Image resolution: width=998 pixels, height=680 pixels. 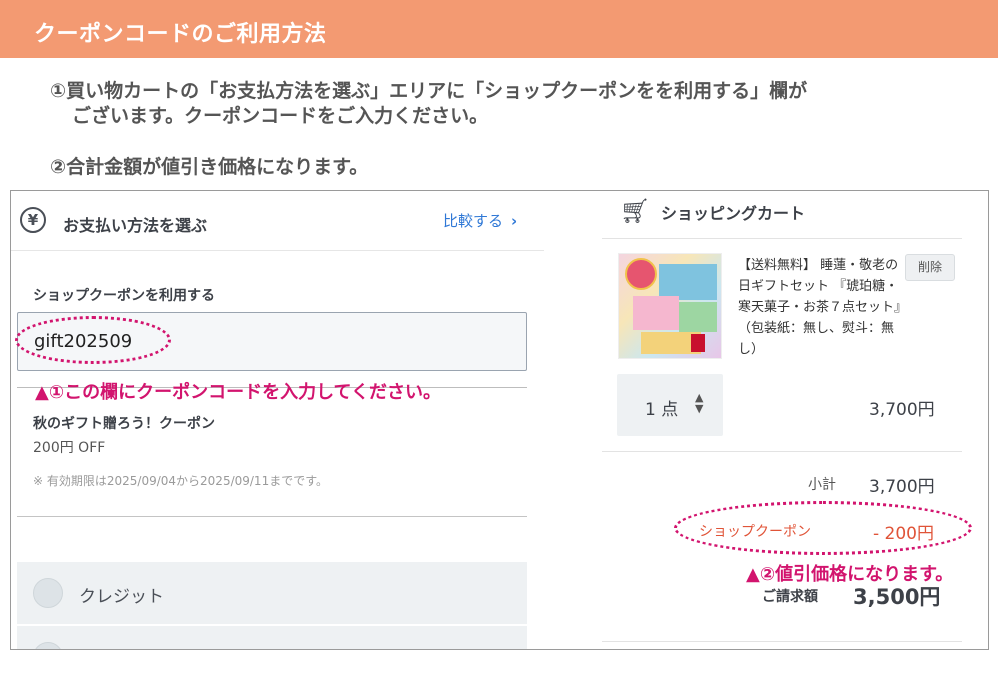 I want to click on yen-icon: ¥, so click(x=33, y=220).